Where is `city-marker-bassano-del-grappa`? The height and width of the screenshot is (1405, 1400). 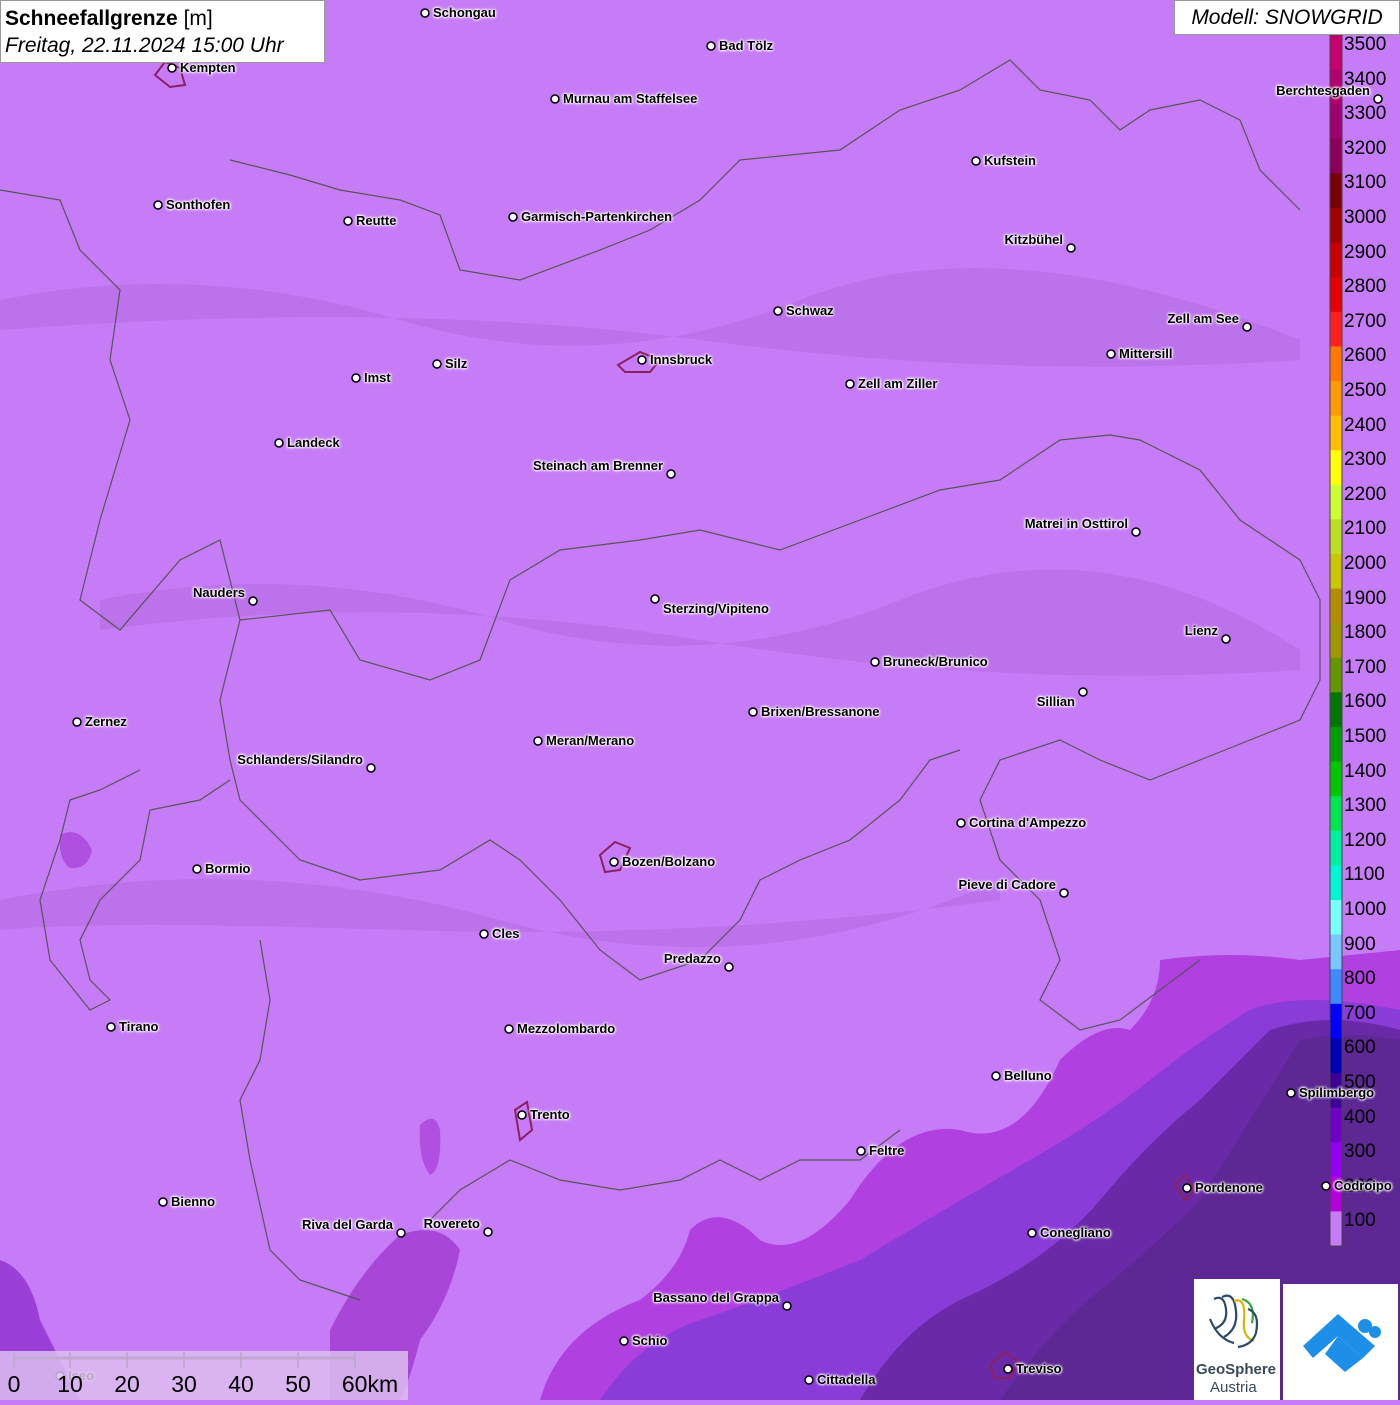 city-marker-bassano-del-grappa is located at coordinates (787, 1306).